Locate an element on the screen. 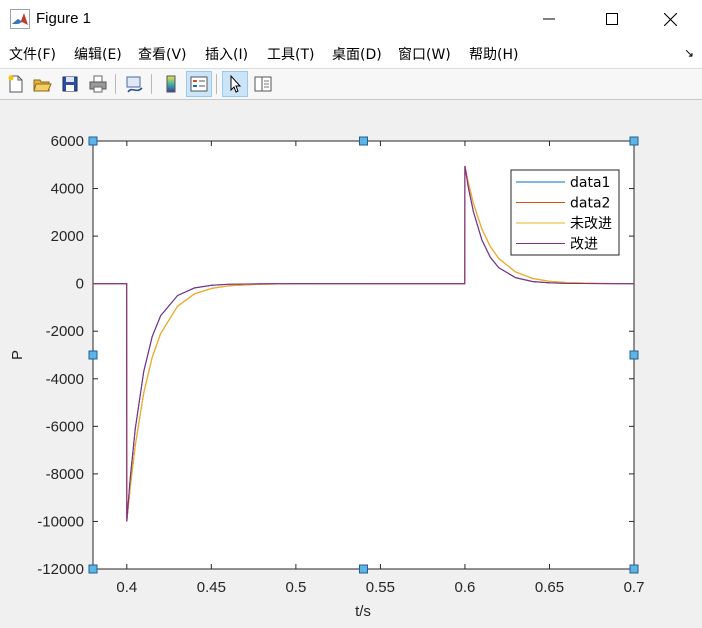 The width and height of the screenshot is (702, 628). y-axis-label: P is located at coordinates (17, 355).